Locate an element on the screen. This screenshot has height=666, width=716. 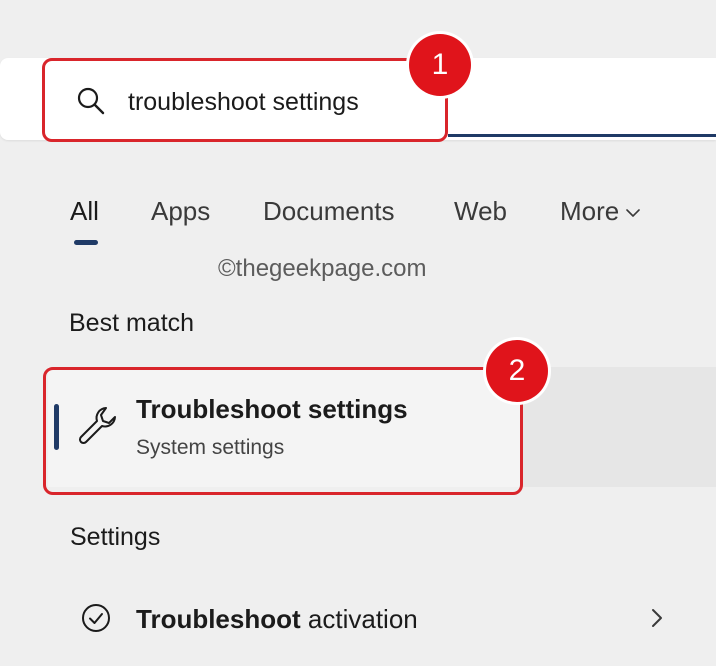
tab-all: All is located at coordinates (84, 211).